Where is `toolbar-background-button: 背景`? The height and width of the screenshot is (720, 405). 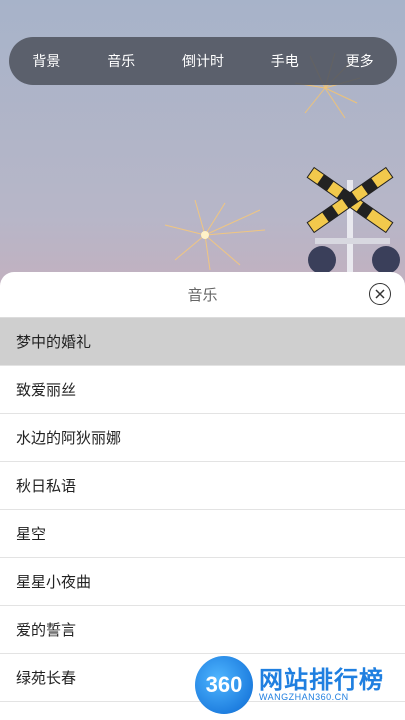 toolbar-background-button: 背景 is located at coordinates (46, 61).